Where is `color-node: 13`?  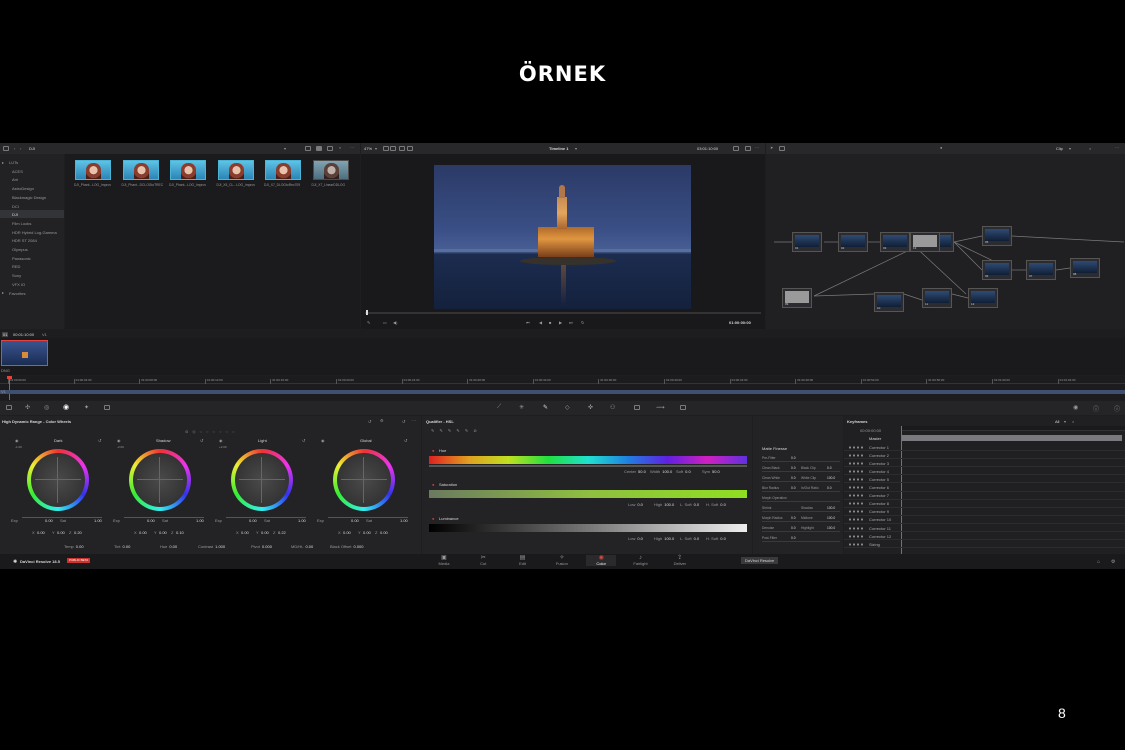 color-node: 13 is located at coordinates (925, 242).